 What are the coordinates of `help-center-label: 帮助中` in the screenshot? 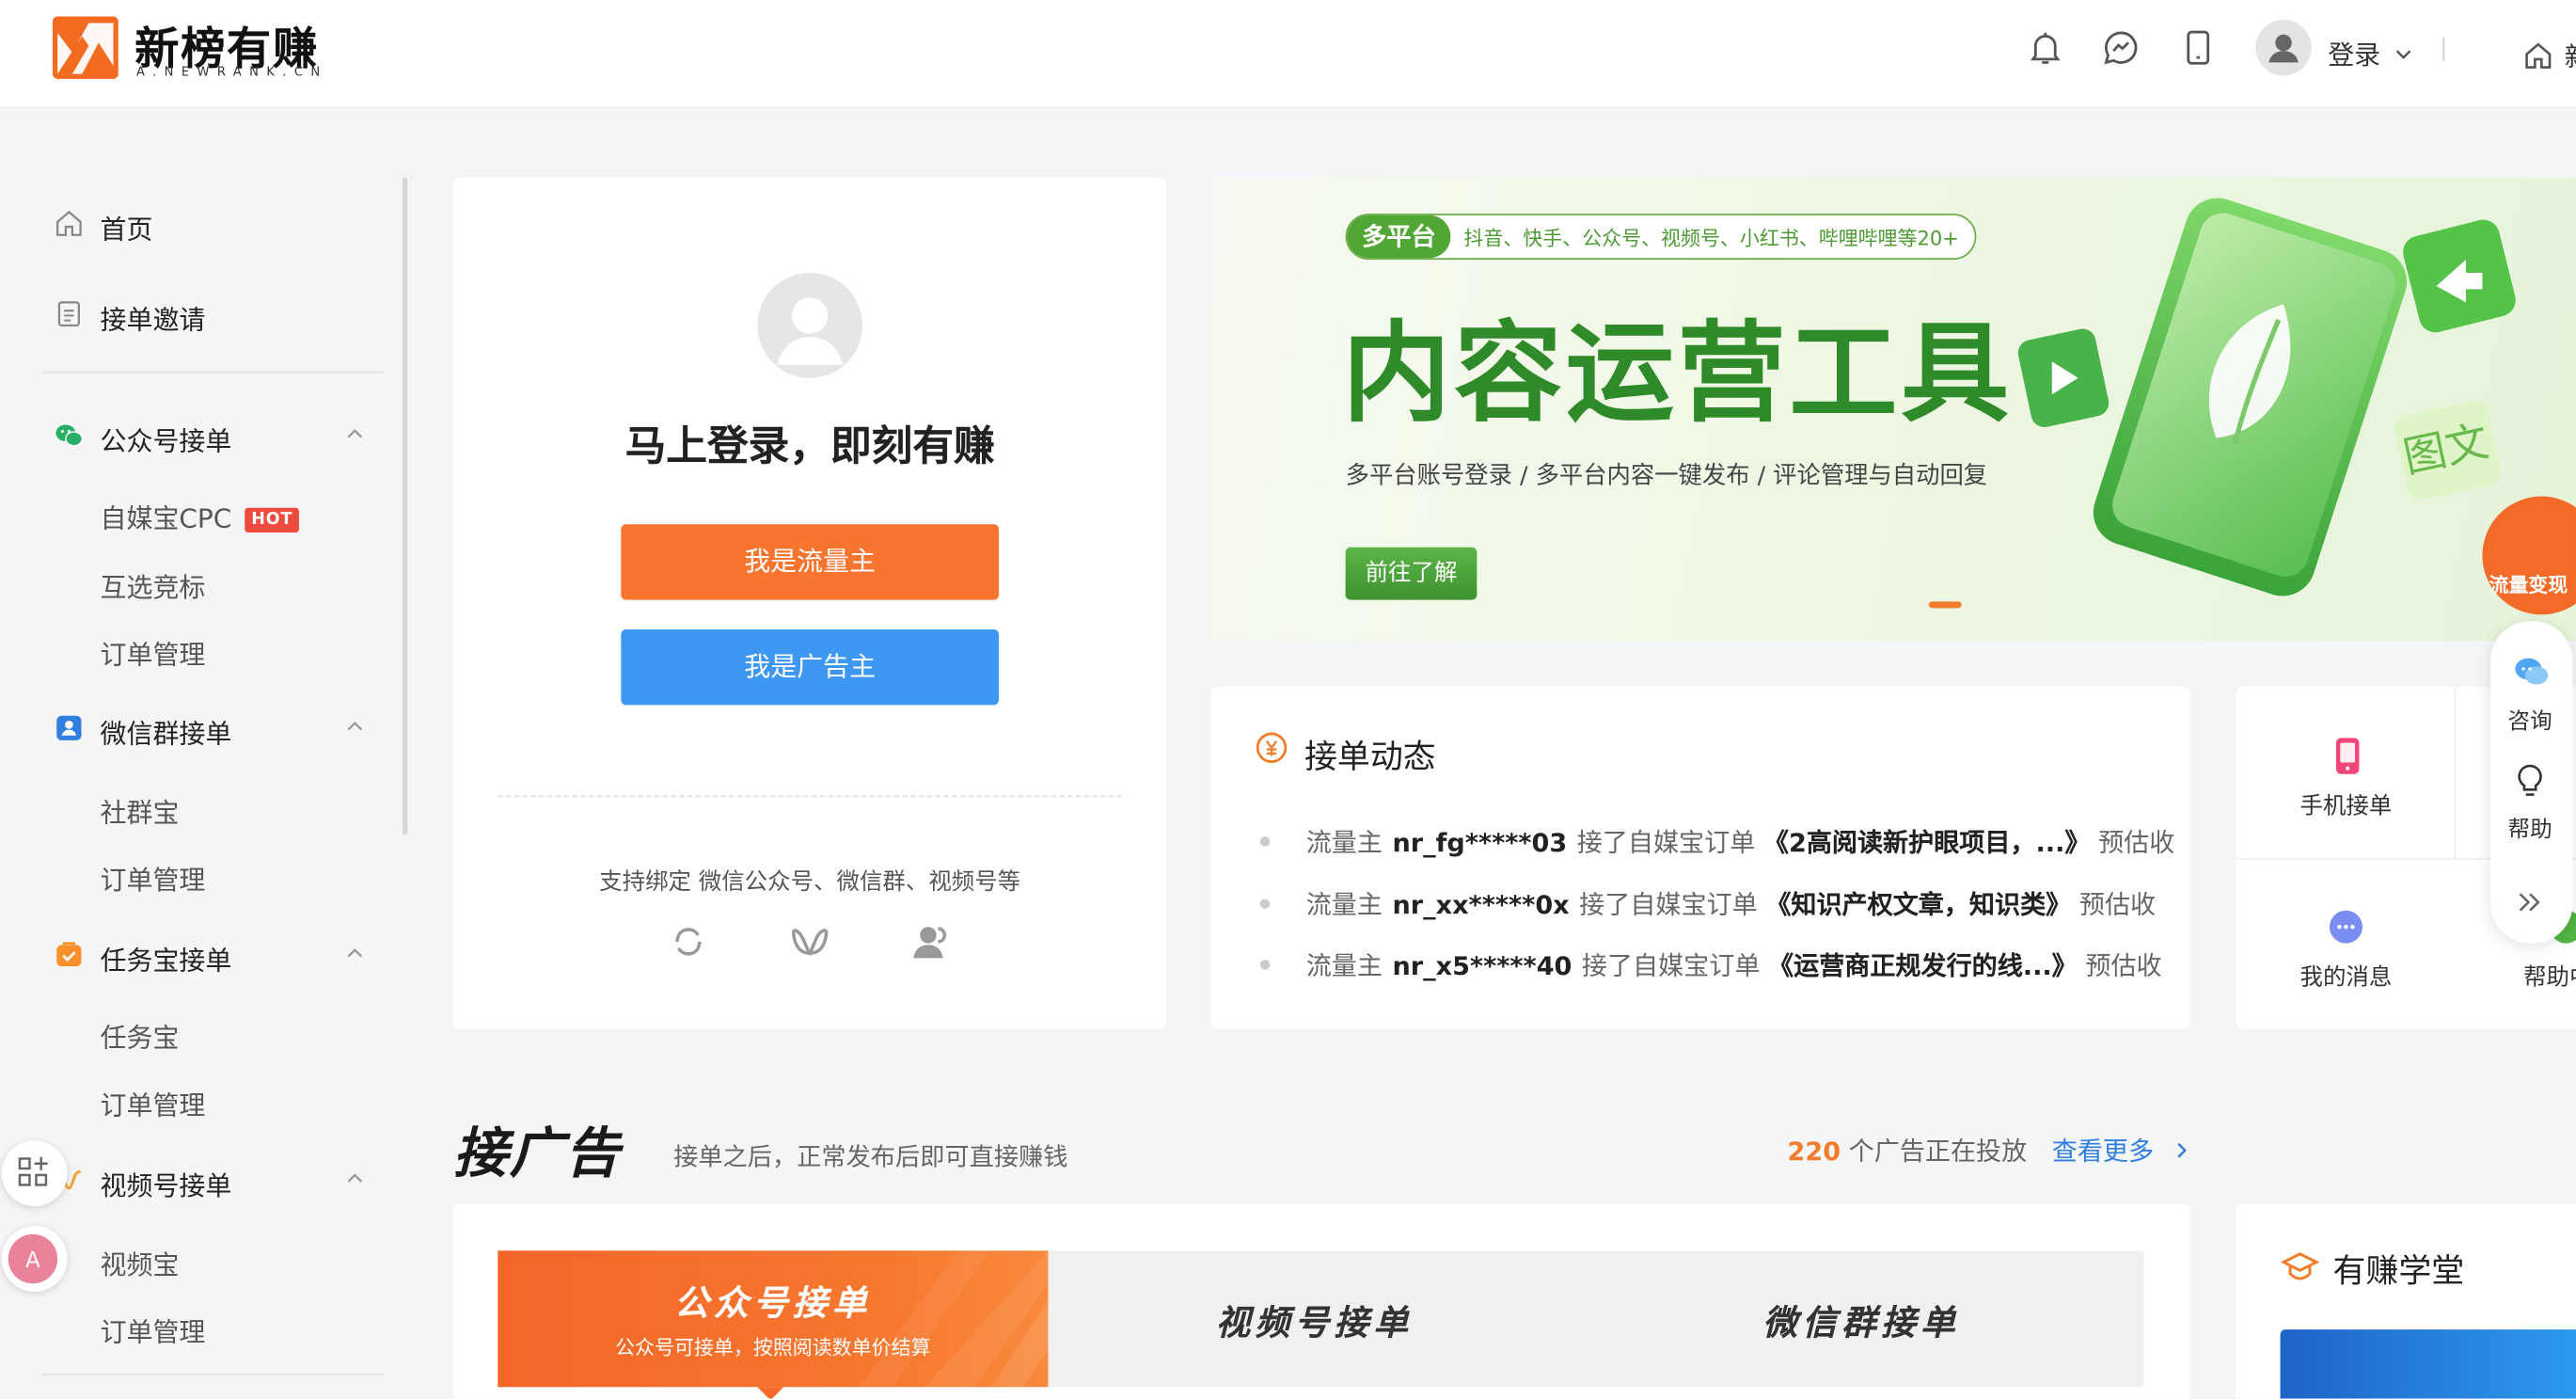 It's located at (2549, 977).